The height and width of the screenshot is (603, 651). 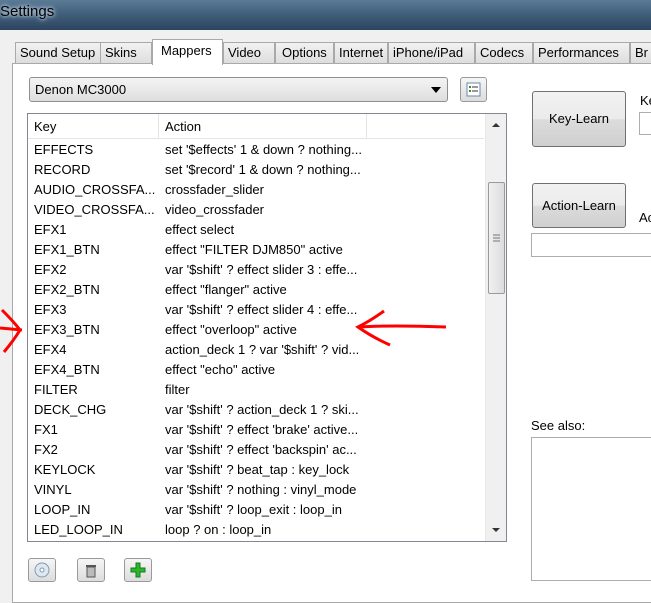 What do you see at coordinates (401, 328) in the screenshot?
I see `right-red-arrow-annotation` at bounding box center [401, 328].